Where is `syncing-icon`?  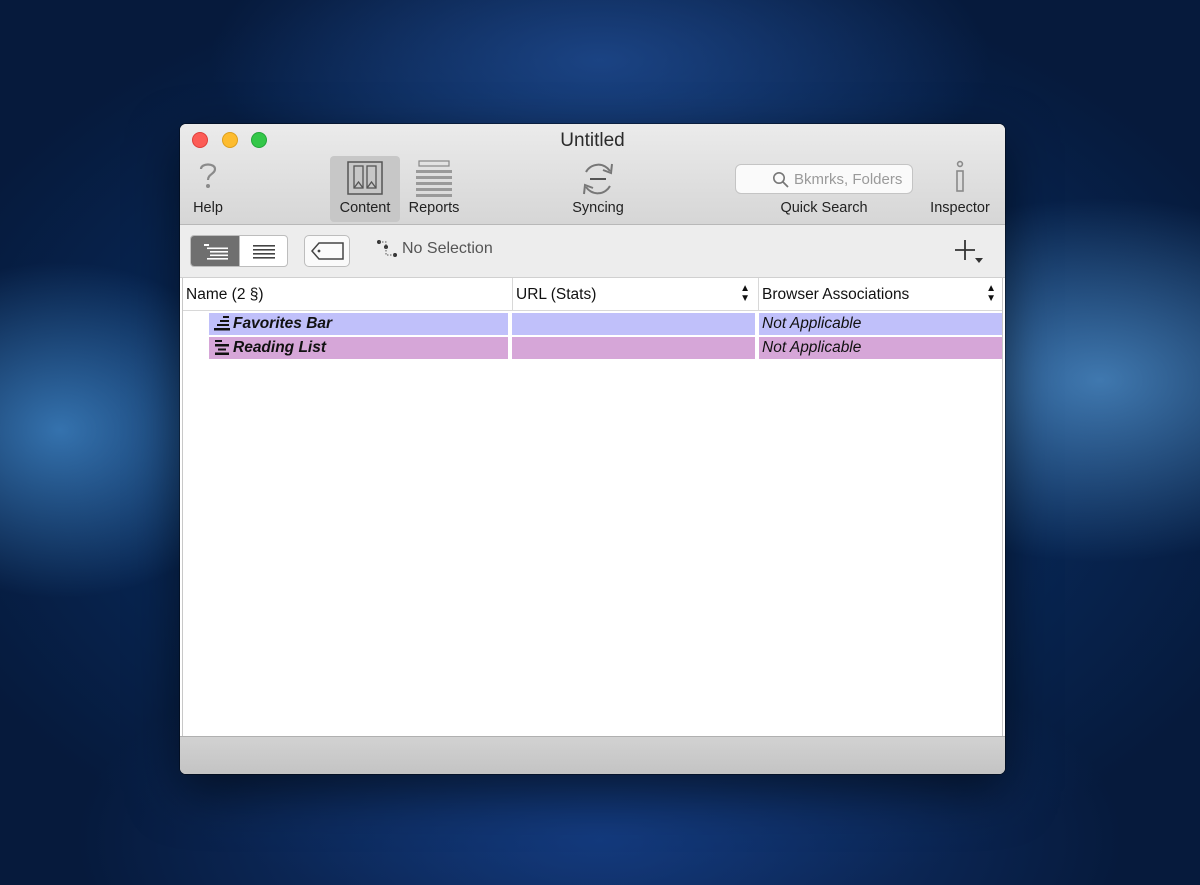
syncing-icon is located at coordinates (598, 179).